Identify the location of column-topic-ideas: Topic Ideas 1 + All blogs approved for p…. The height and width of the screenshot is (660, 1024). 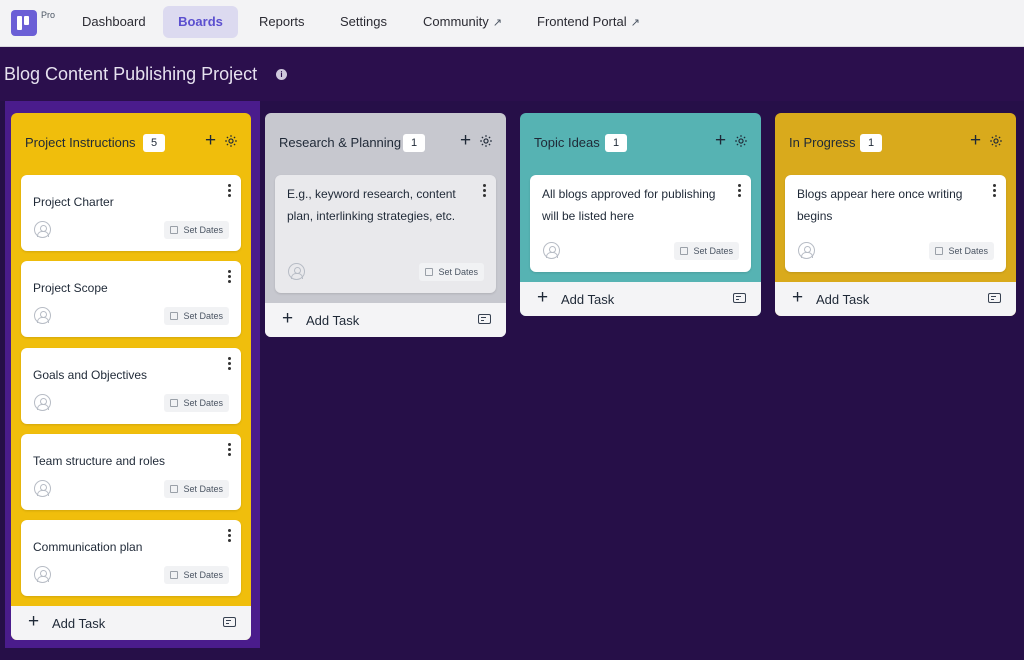
(640, 214).